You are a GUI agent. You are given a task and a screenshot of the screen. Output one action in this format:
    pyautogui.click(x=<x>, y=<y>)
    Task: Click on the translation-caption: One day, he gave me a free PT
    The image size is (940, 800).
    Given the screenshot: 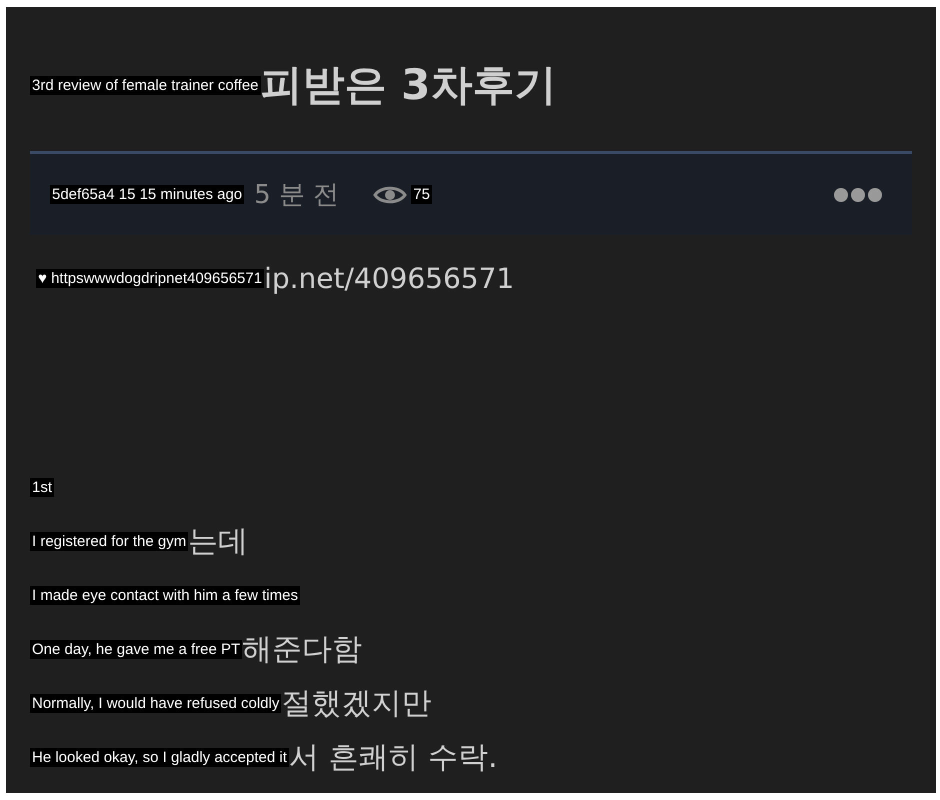 What is the action you would take?
    pyautogui.click(x=136, y=649)
    